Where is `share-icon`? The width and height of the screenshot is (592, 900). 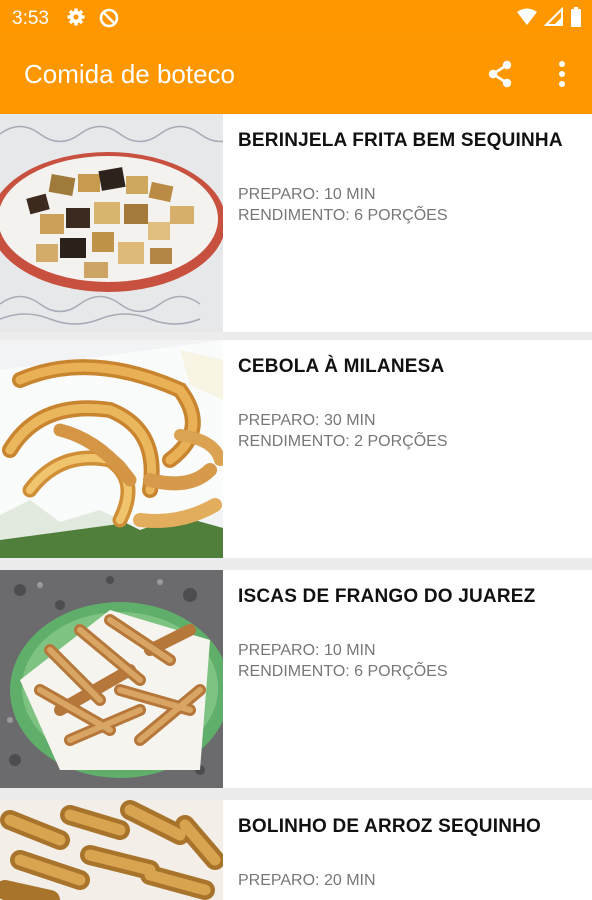 share-icon is located at coordinates (500, 76).